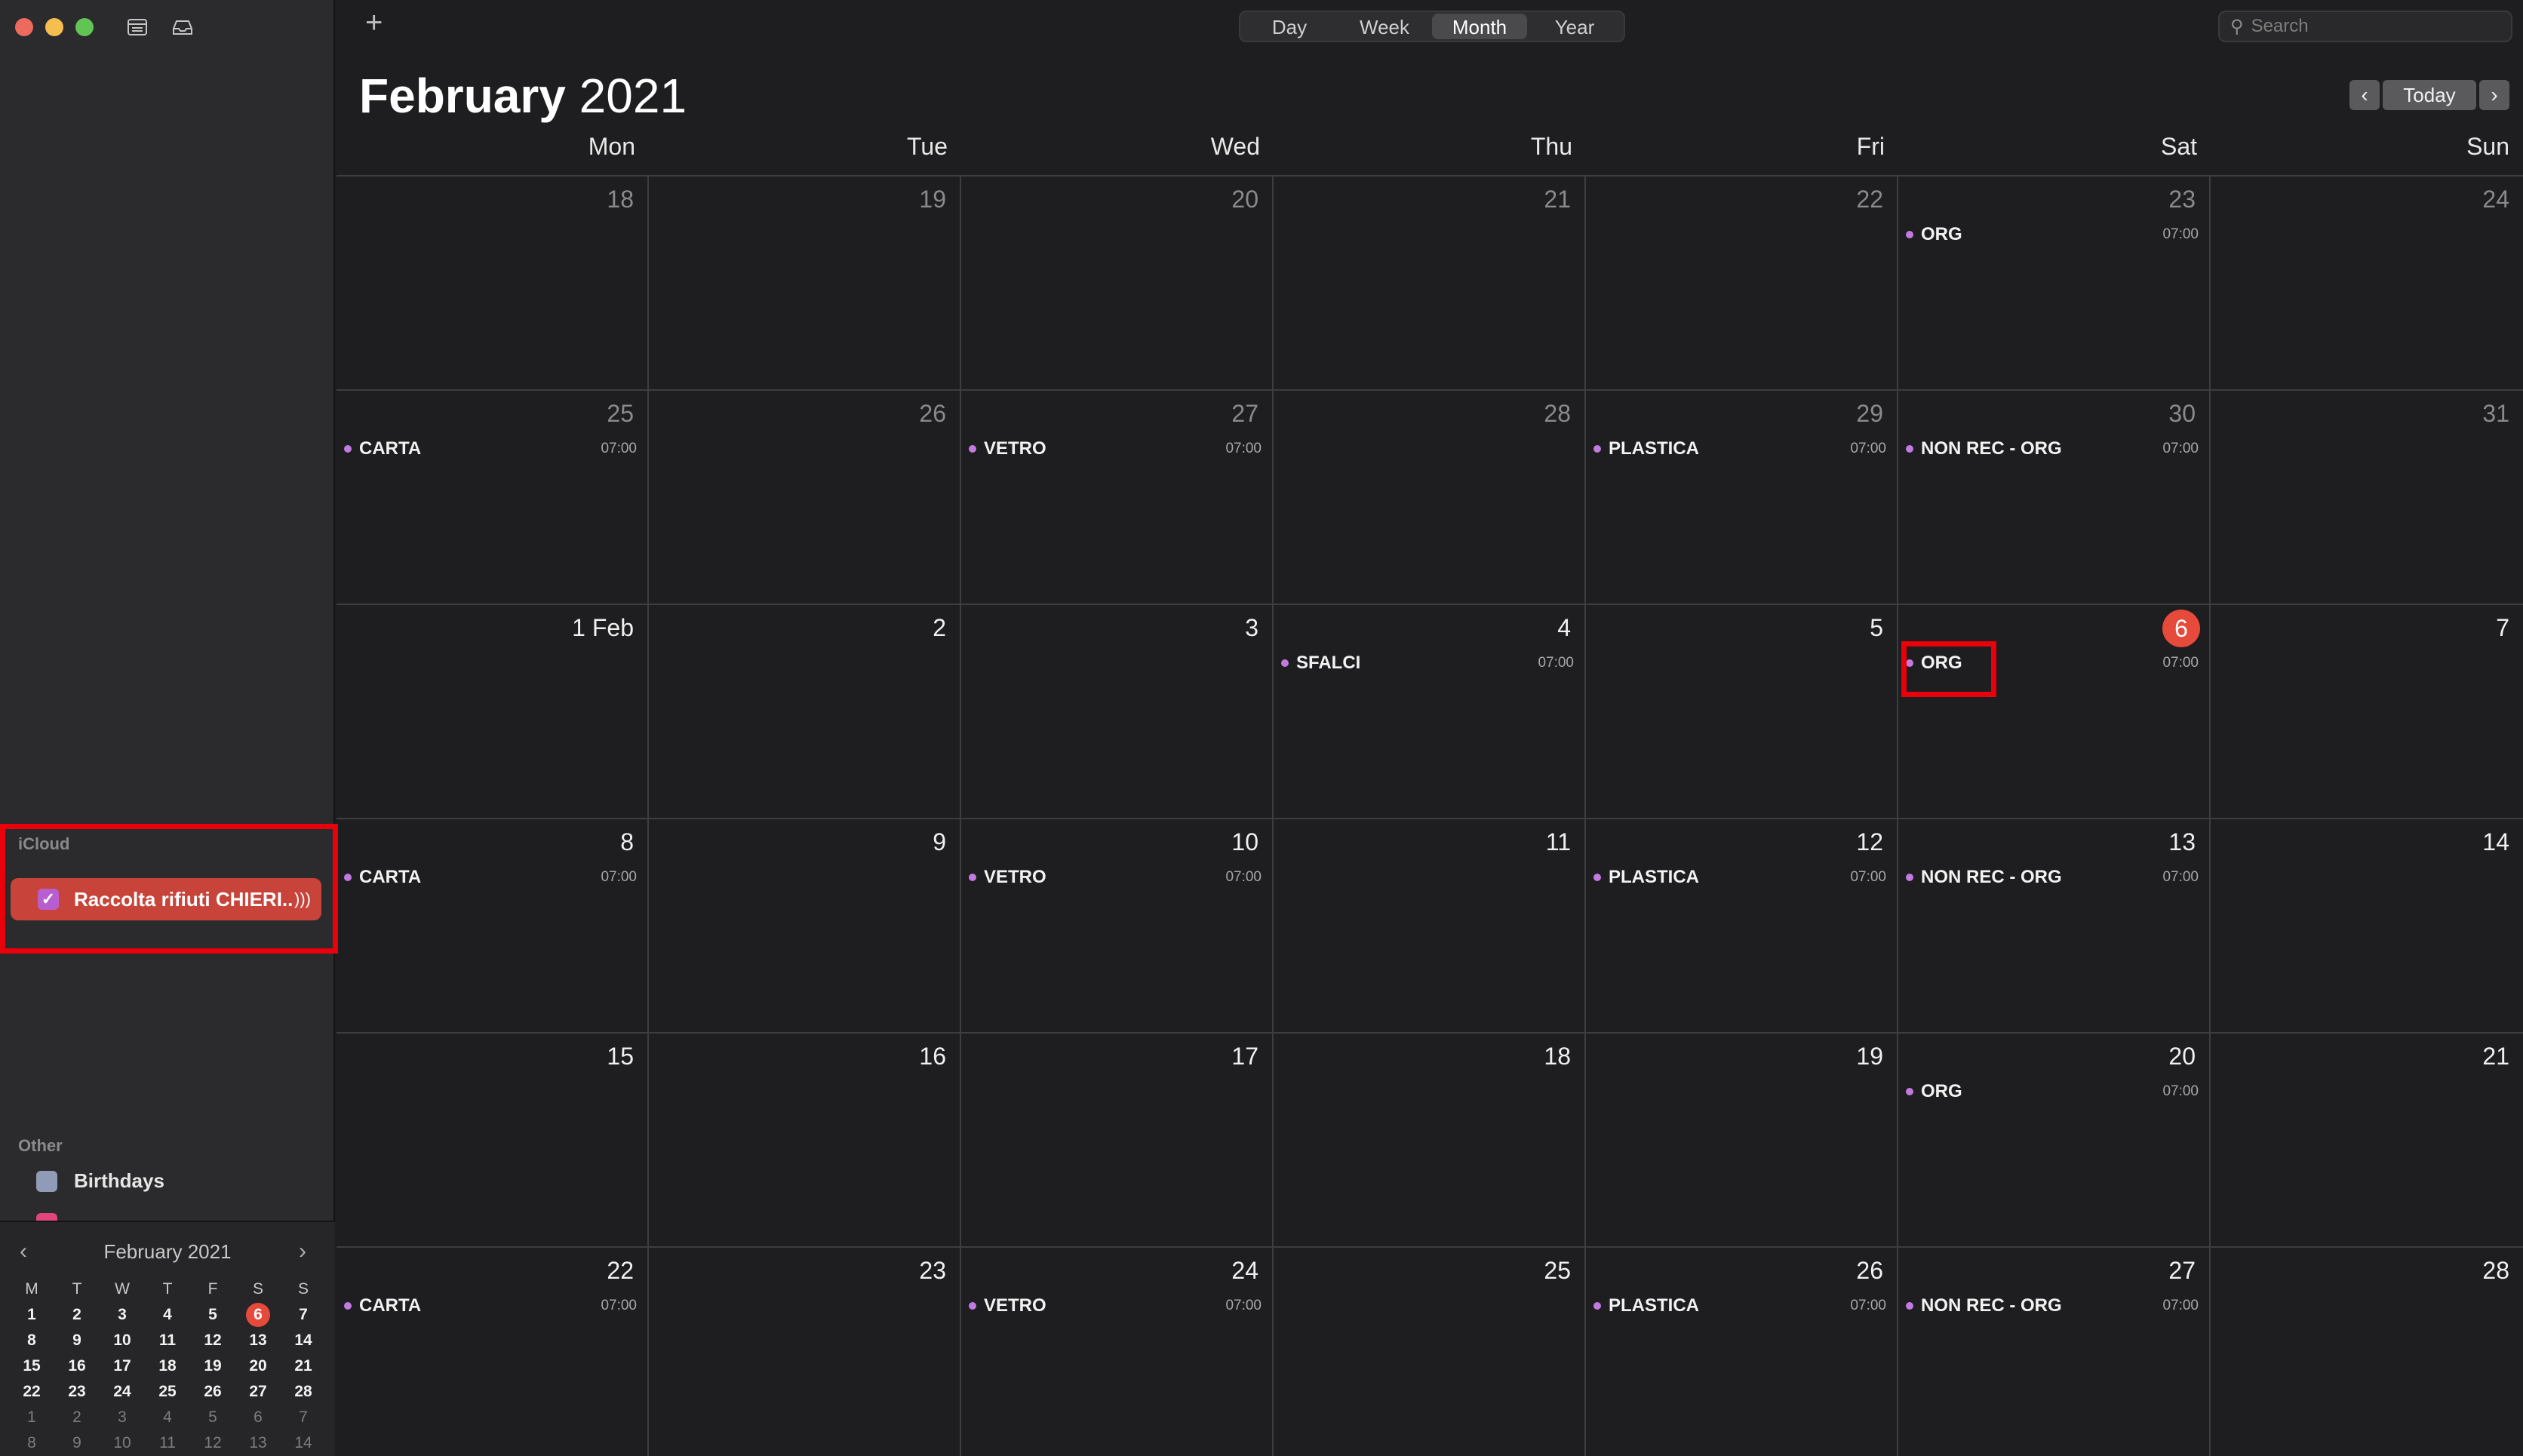  What do you see at coordinates (1430, 927) in the screenshot?
I see `day-cell: 11` at bounding box center [1430, 927].